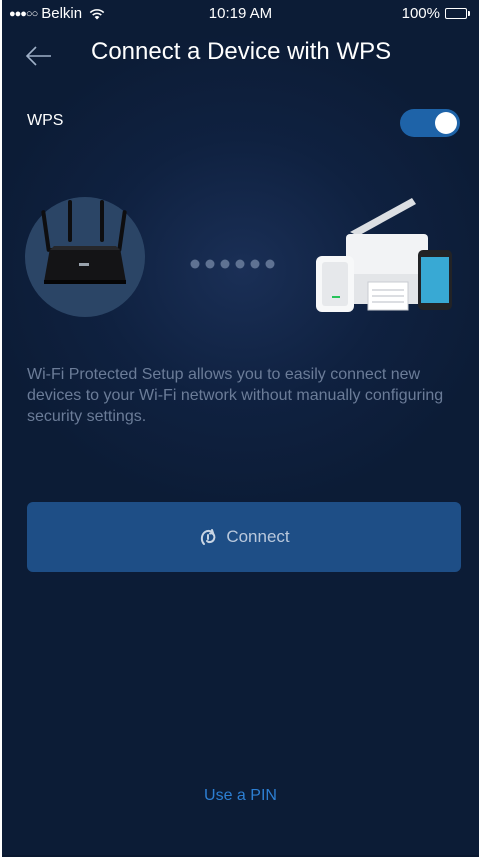 Image resolution: width=481 pixels, height=857 pixels. What do you see at coordinates (446, 123) in the screenshot?
I see `toggle-knob` at bounding box center [446, 123].